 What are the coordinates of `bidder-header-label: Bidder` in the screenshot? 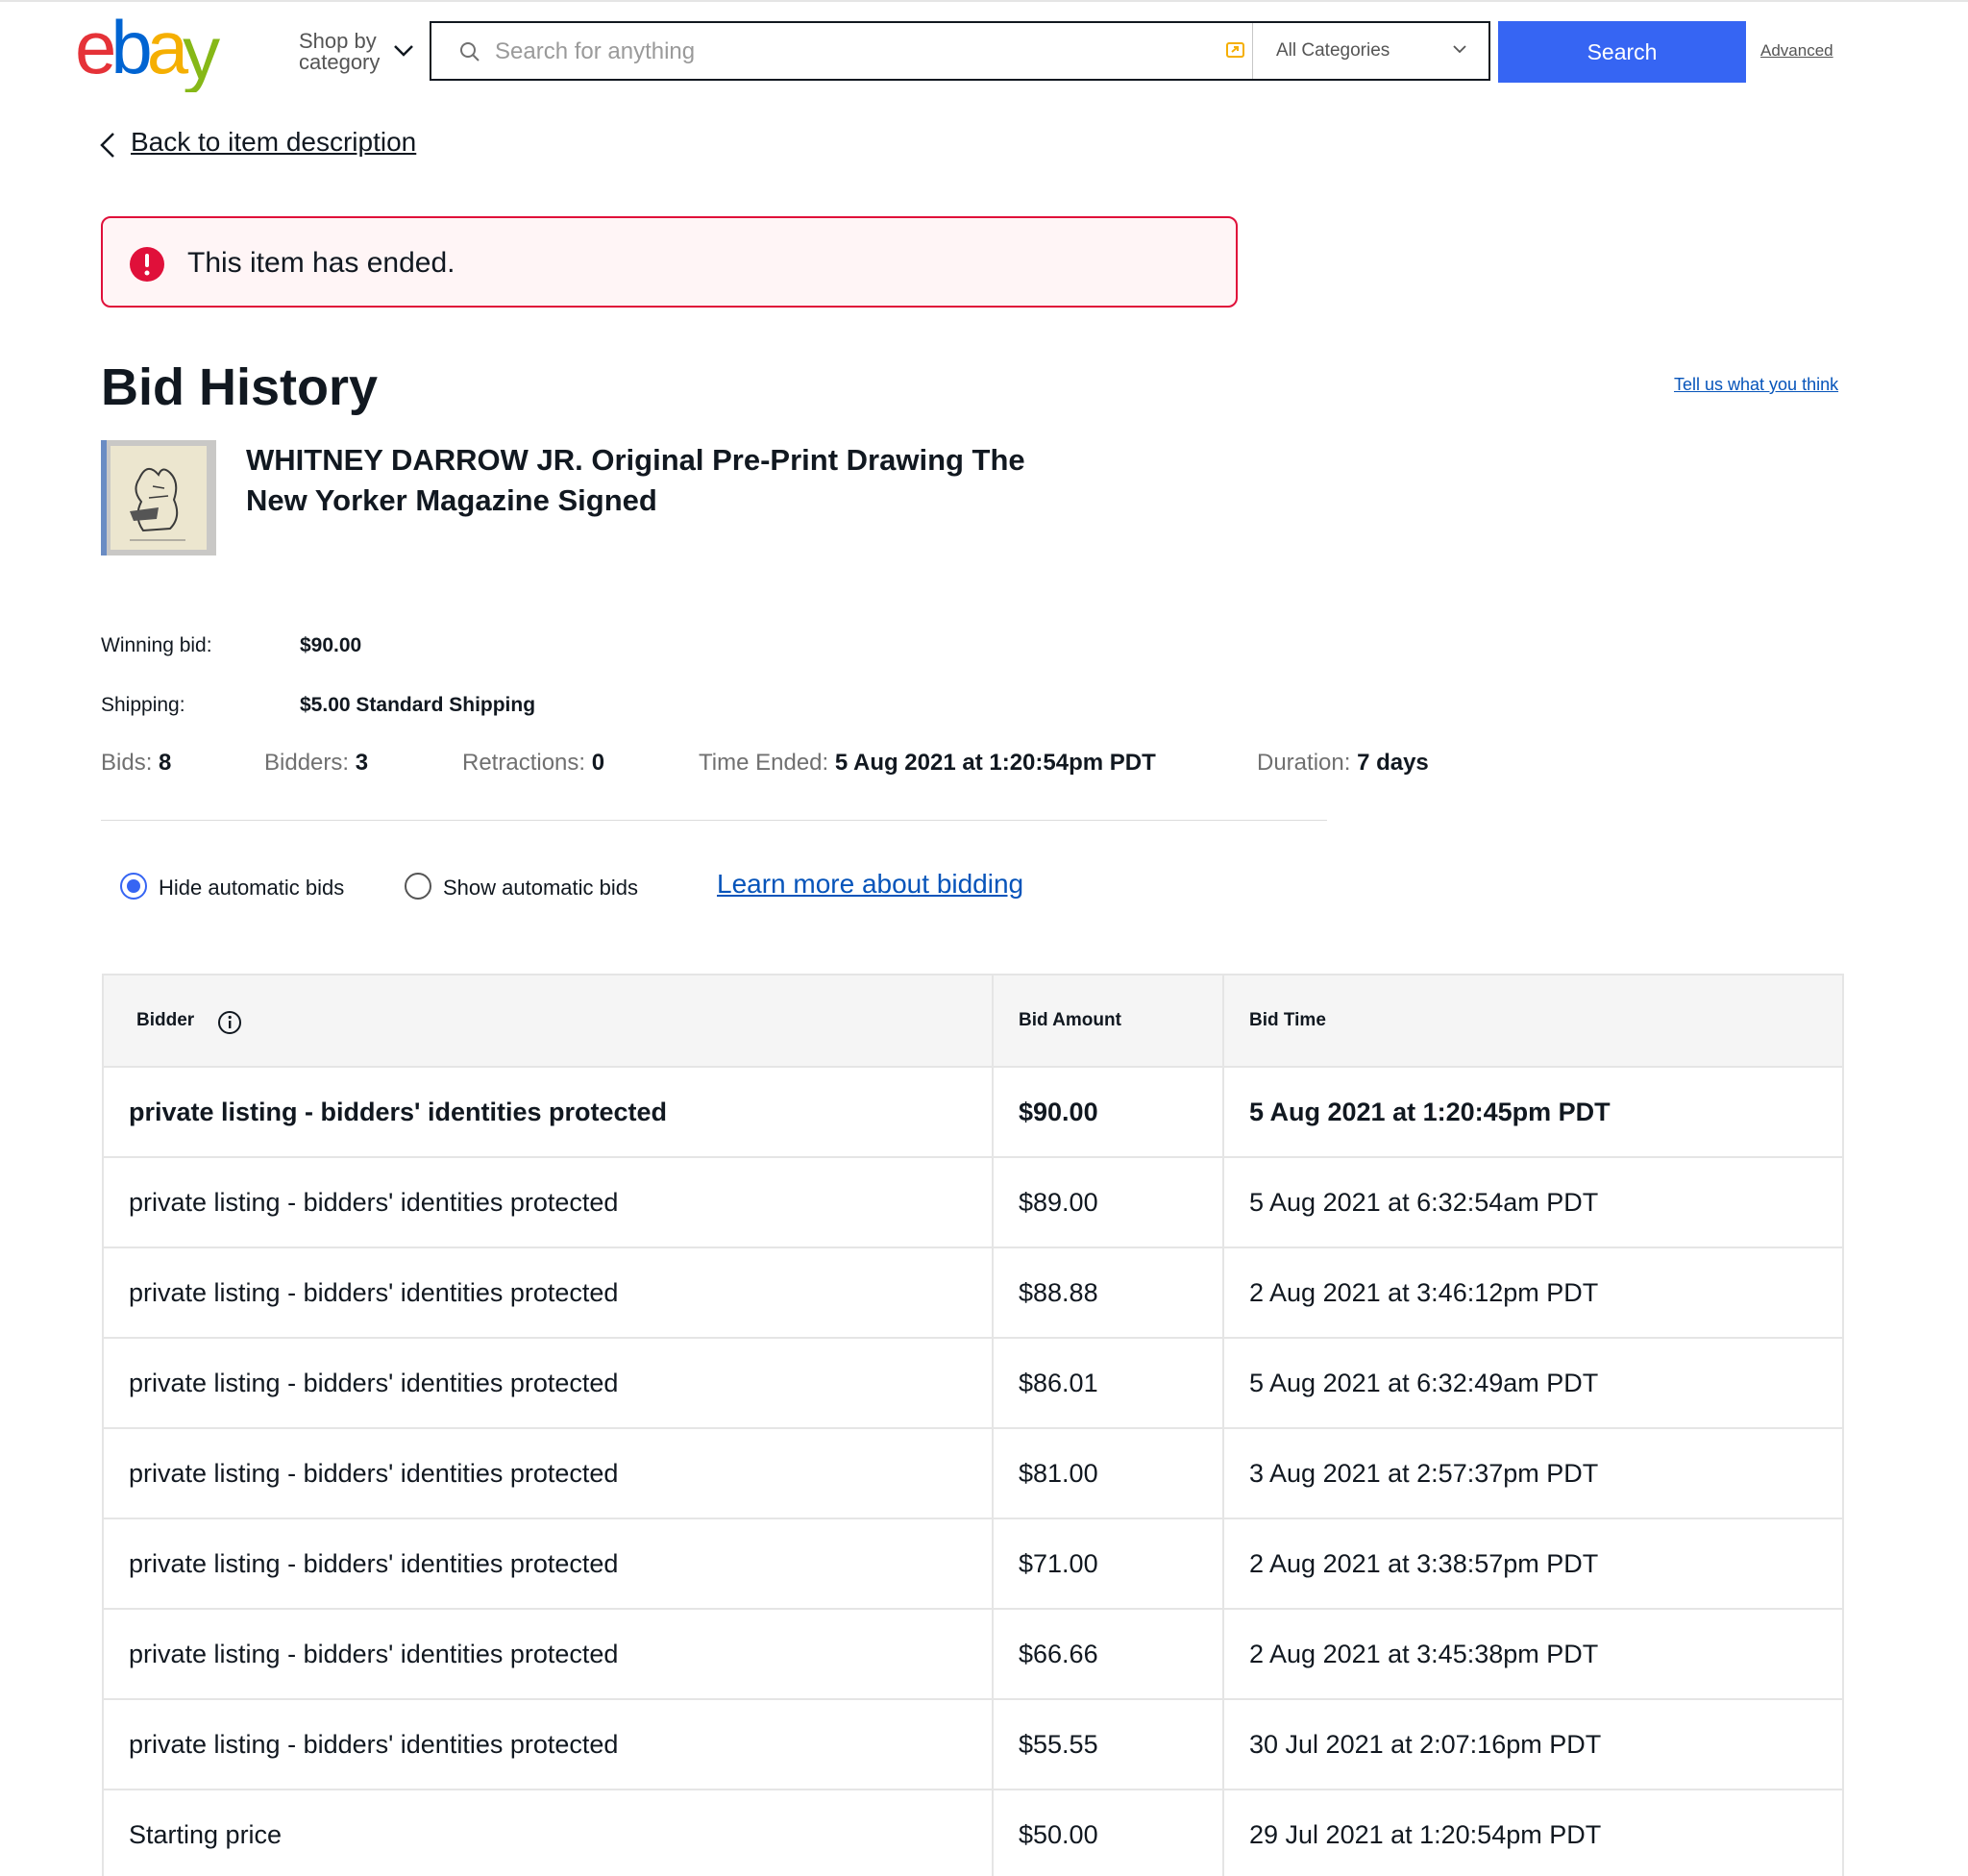 It's located at (166, 1021).